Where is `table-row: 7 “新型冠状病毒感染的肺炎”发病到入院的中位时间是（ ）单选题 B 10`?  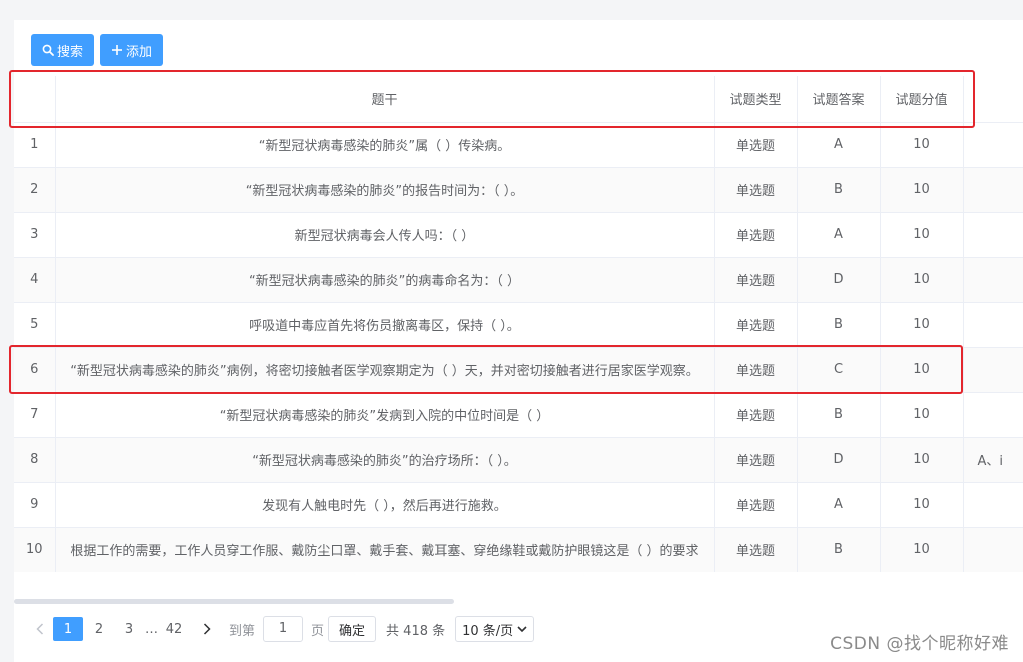 table-row: 7 “新型冠状病毒感染的肺炎”发病到入院的中位时间是（ ）单选题 B 10 is located at coordinates (518, 415).